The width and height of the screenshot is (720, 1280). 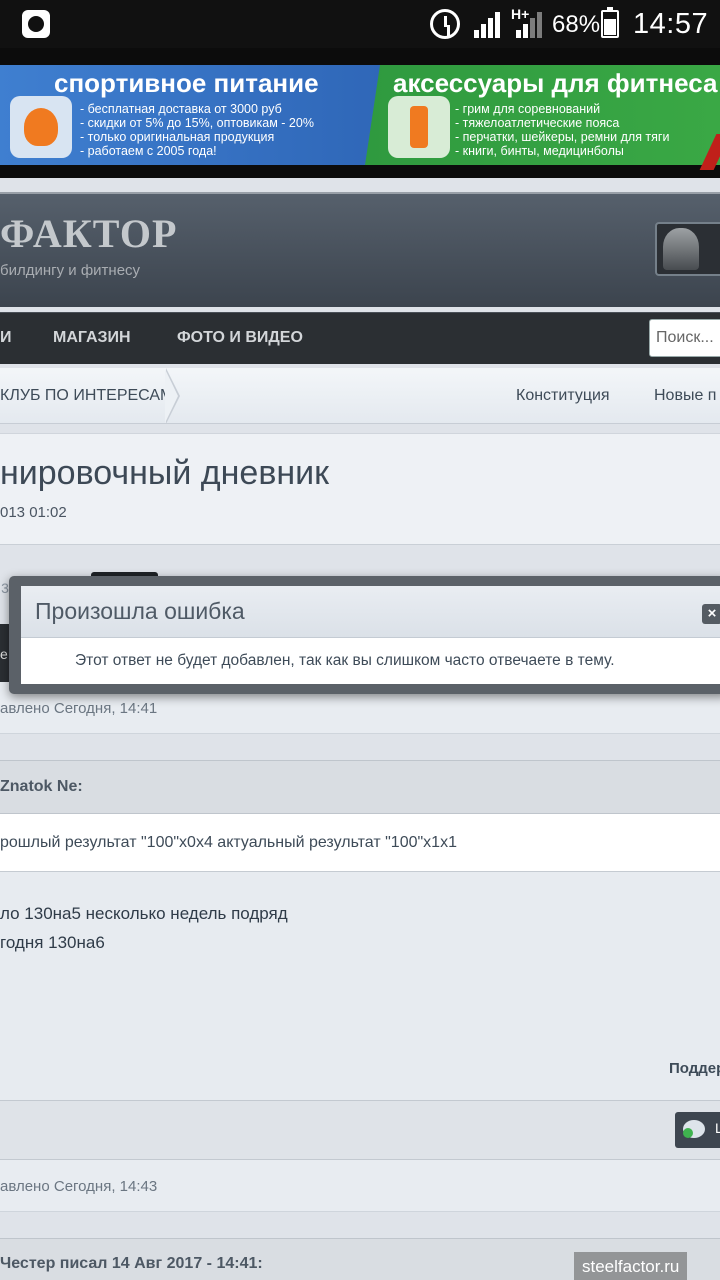 I want to click on quote-author: Znatok Ne:, so click(x=41, y=786).